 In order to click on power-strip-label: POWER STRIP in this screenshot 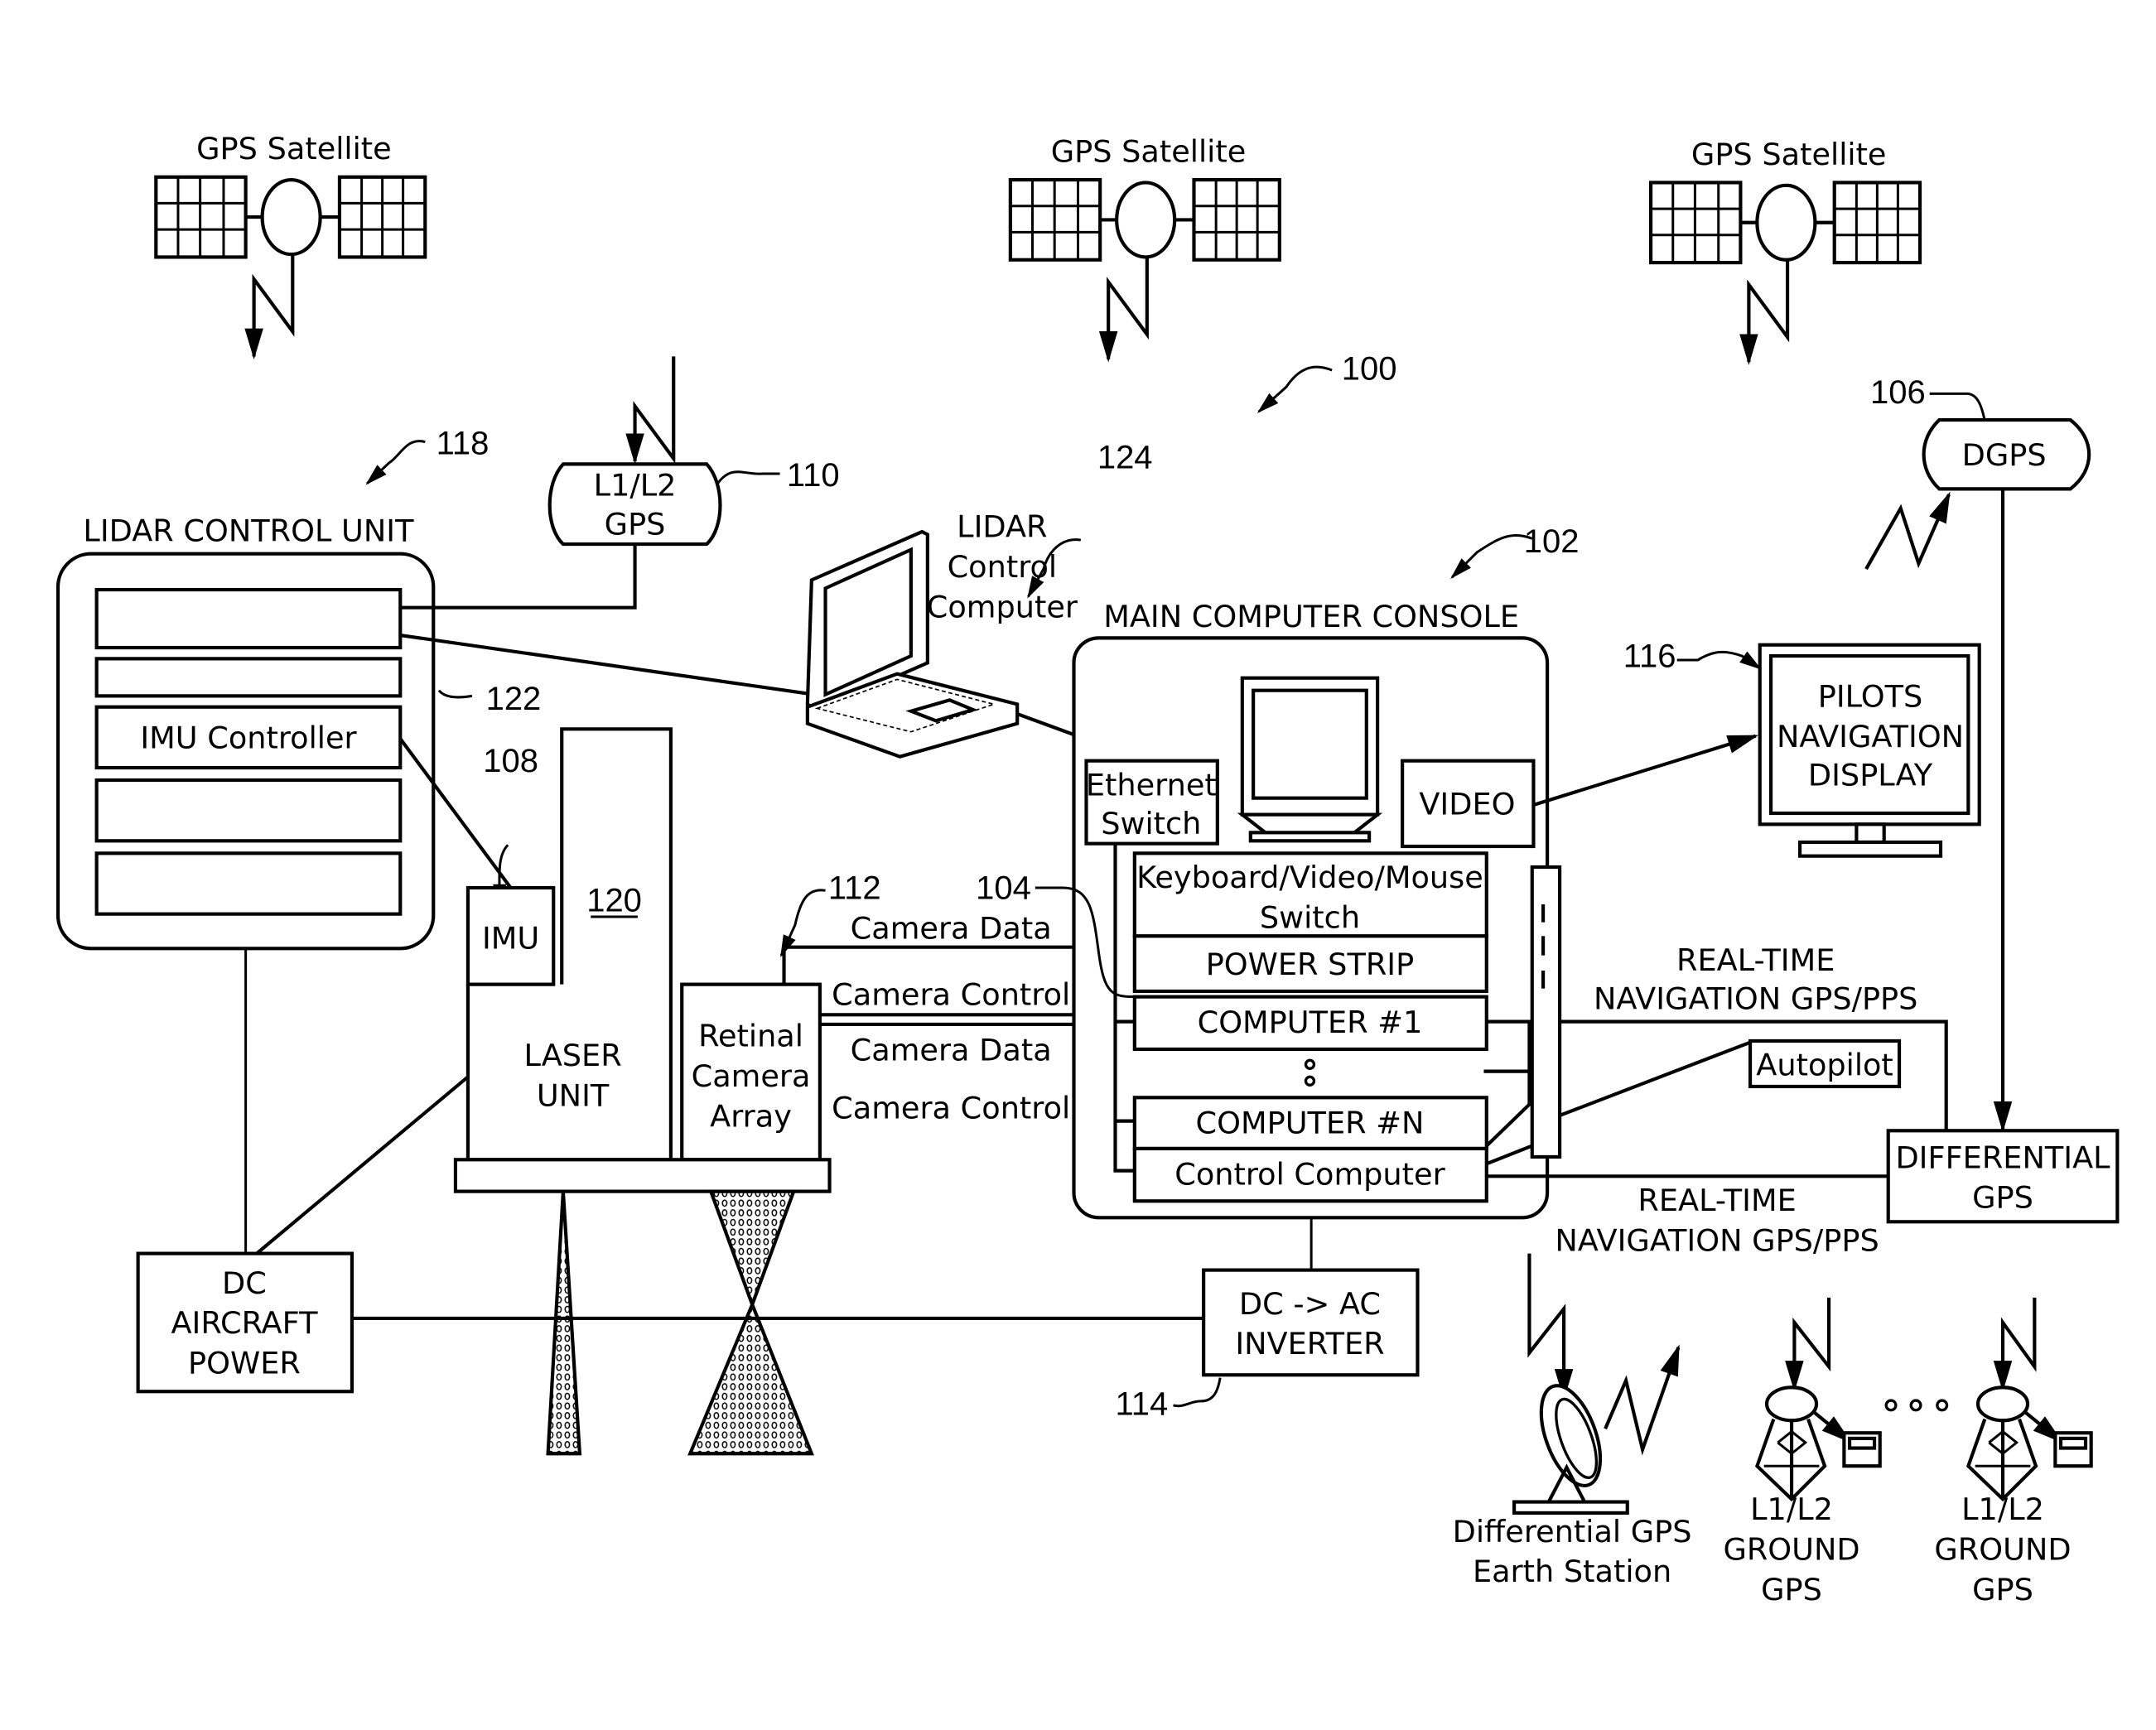, I will do `click(1311, 965)`.